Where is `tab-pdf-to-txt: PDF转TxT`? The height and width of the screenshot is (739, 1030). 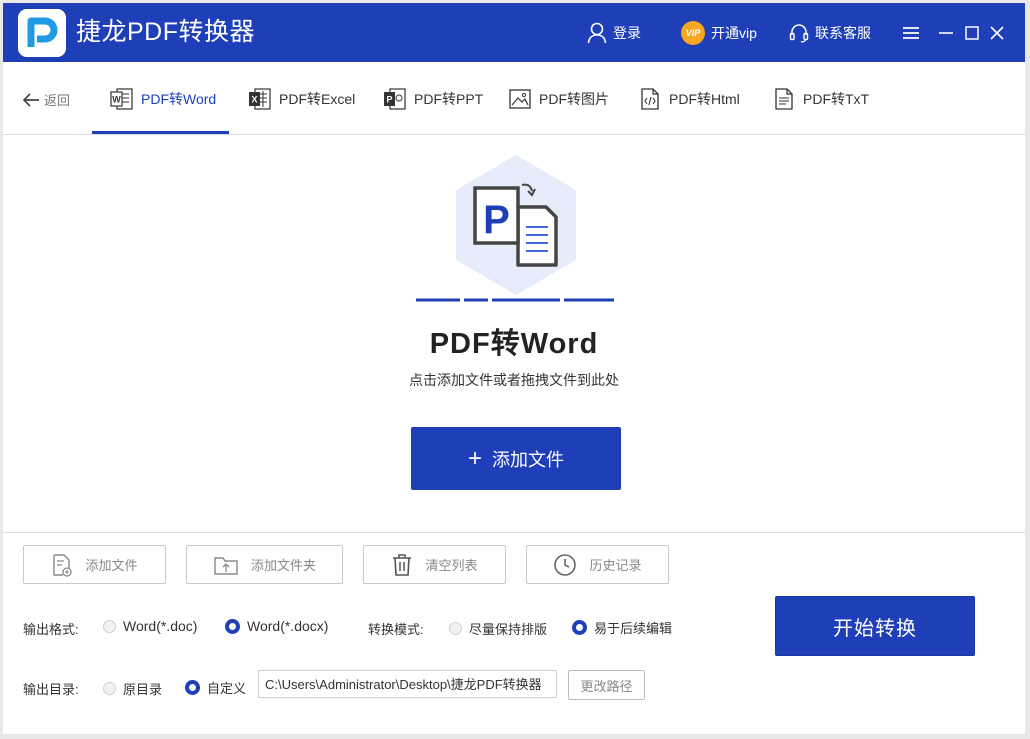 tab-pdf-to-txt: PDF转TxT is located at coordinates (820, 99).